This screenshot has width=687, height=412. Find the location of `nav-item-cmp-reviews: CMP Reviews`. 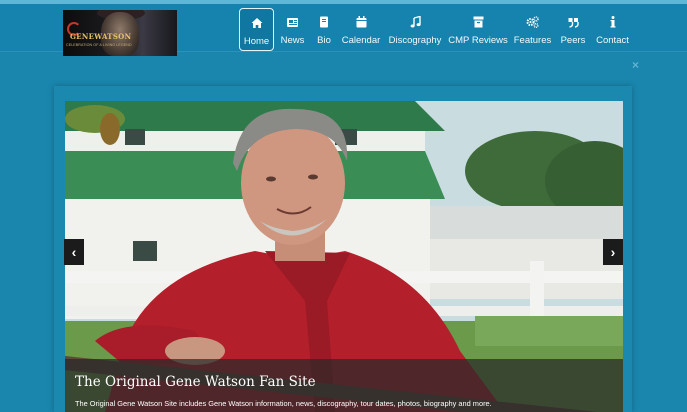

nav-item-cmp-reviews: CMP Reviews is located at coordinates (478, 29).